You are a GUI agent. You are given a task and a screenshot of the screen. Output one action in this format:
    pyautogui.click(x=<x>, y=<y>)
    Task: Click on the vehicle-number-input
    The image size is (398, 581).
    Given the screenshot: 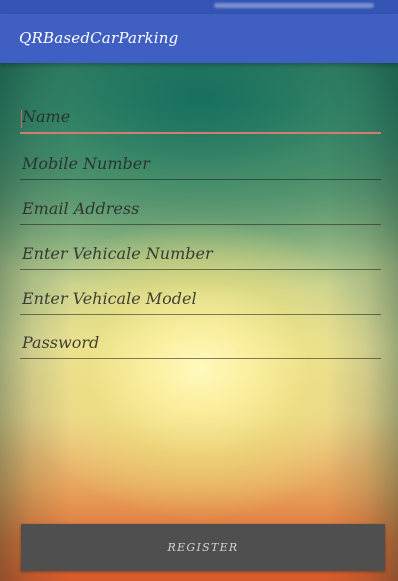 What is the action you would take?
    pyautogui.click(x=201, y=254)
    